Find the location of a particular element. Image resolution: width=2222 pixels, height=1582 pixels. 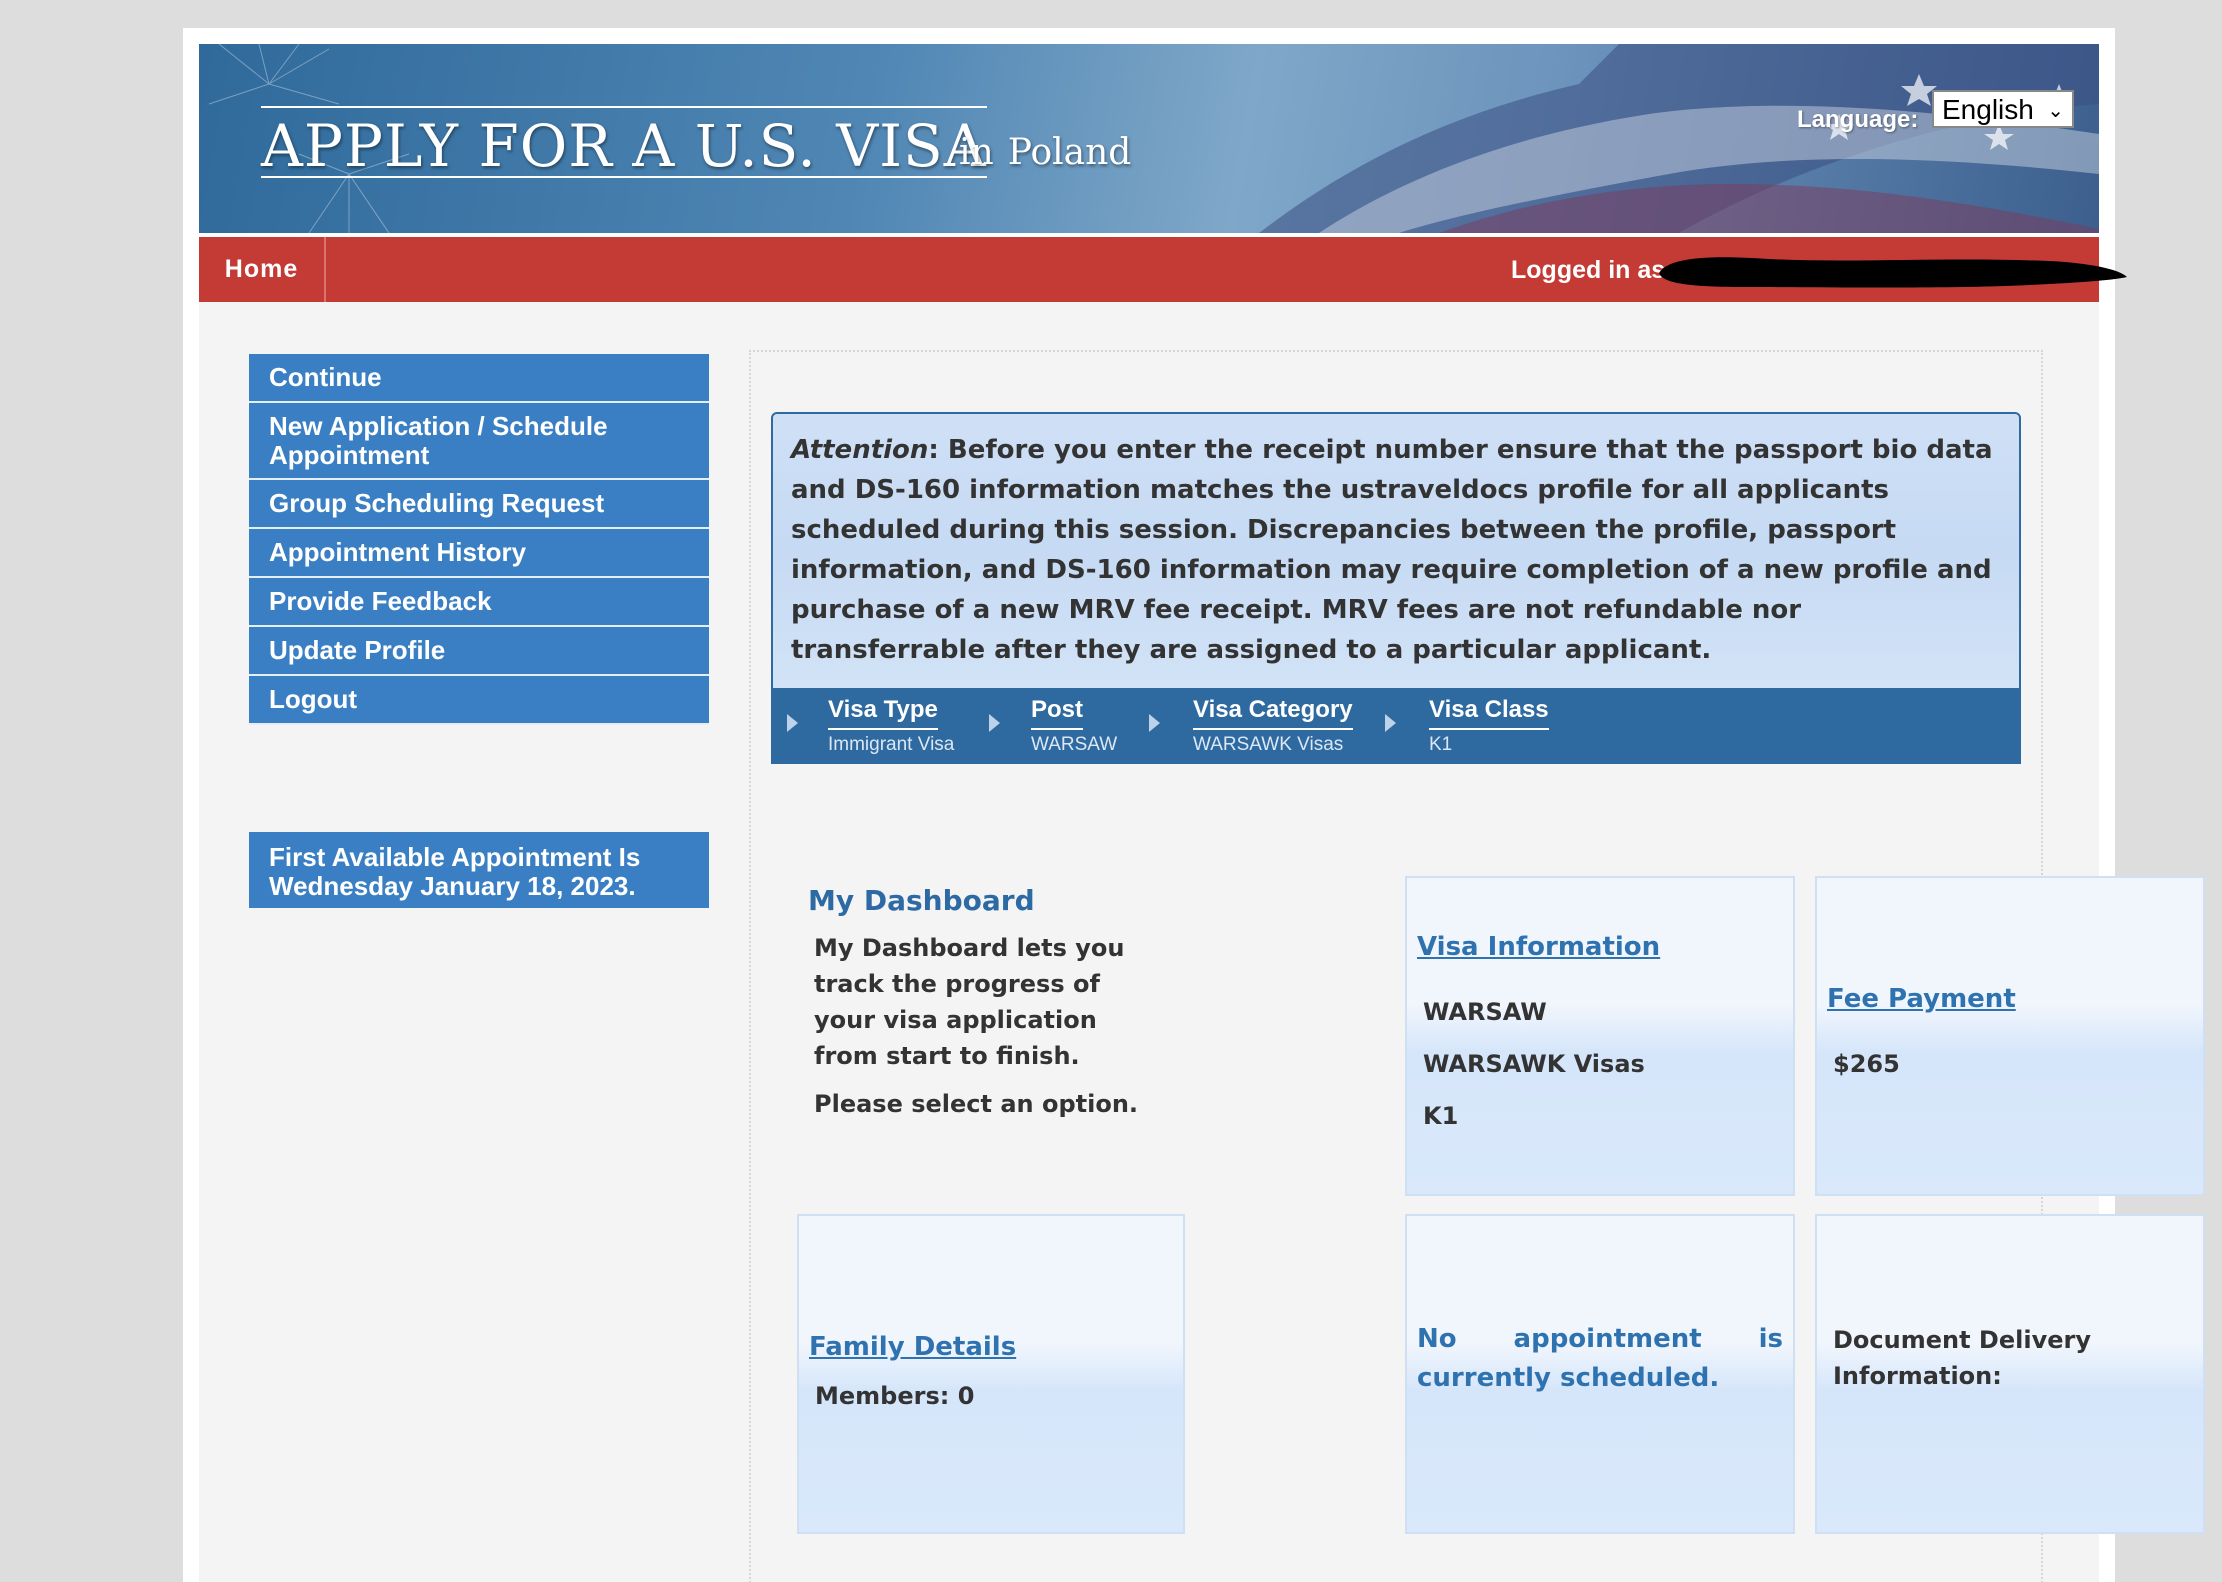

visa-information-link: Visa Information is located at coordinates (1538, 947).